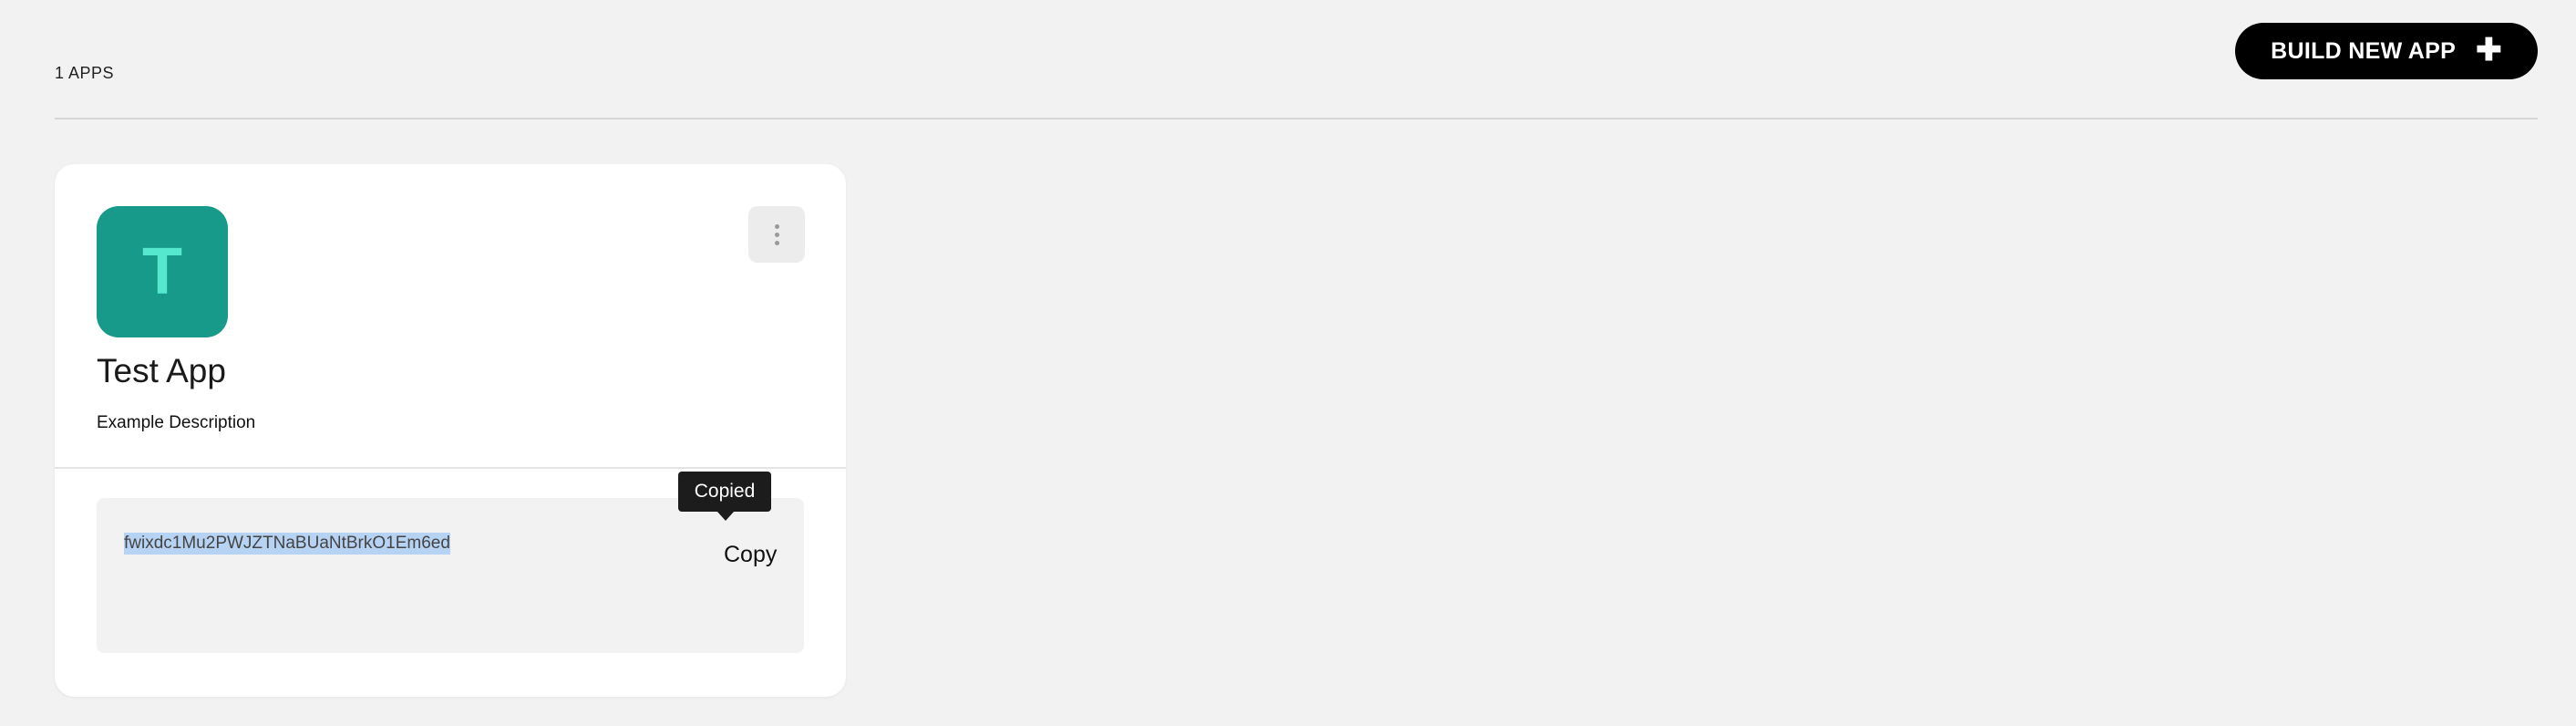 This screenshot has width=2576, height=726. What do you see at coordinates (725, 516) in the screenshot?
I see `tooltip-arrow` at bounding box center [725, 516].